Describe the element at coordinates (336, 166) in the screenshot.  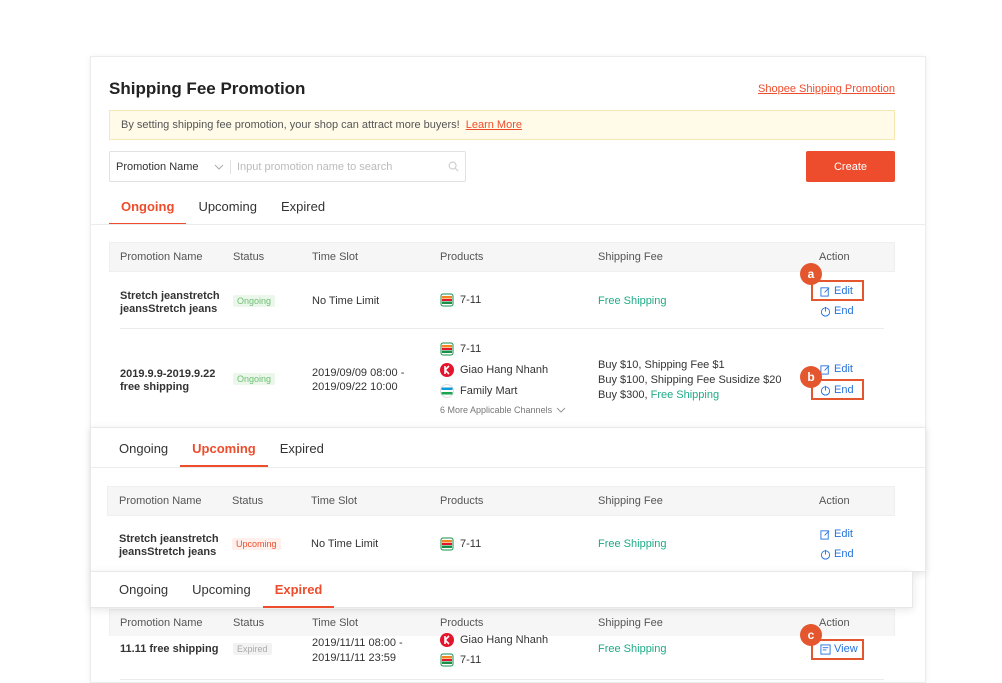
I see `search-input` at that location.